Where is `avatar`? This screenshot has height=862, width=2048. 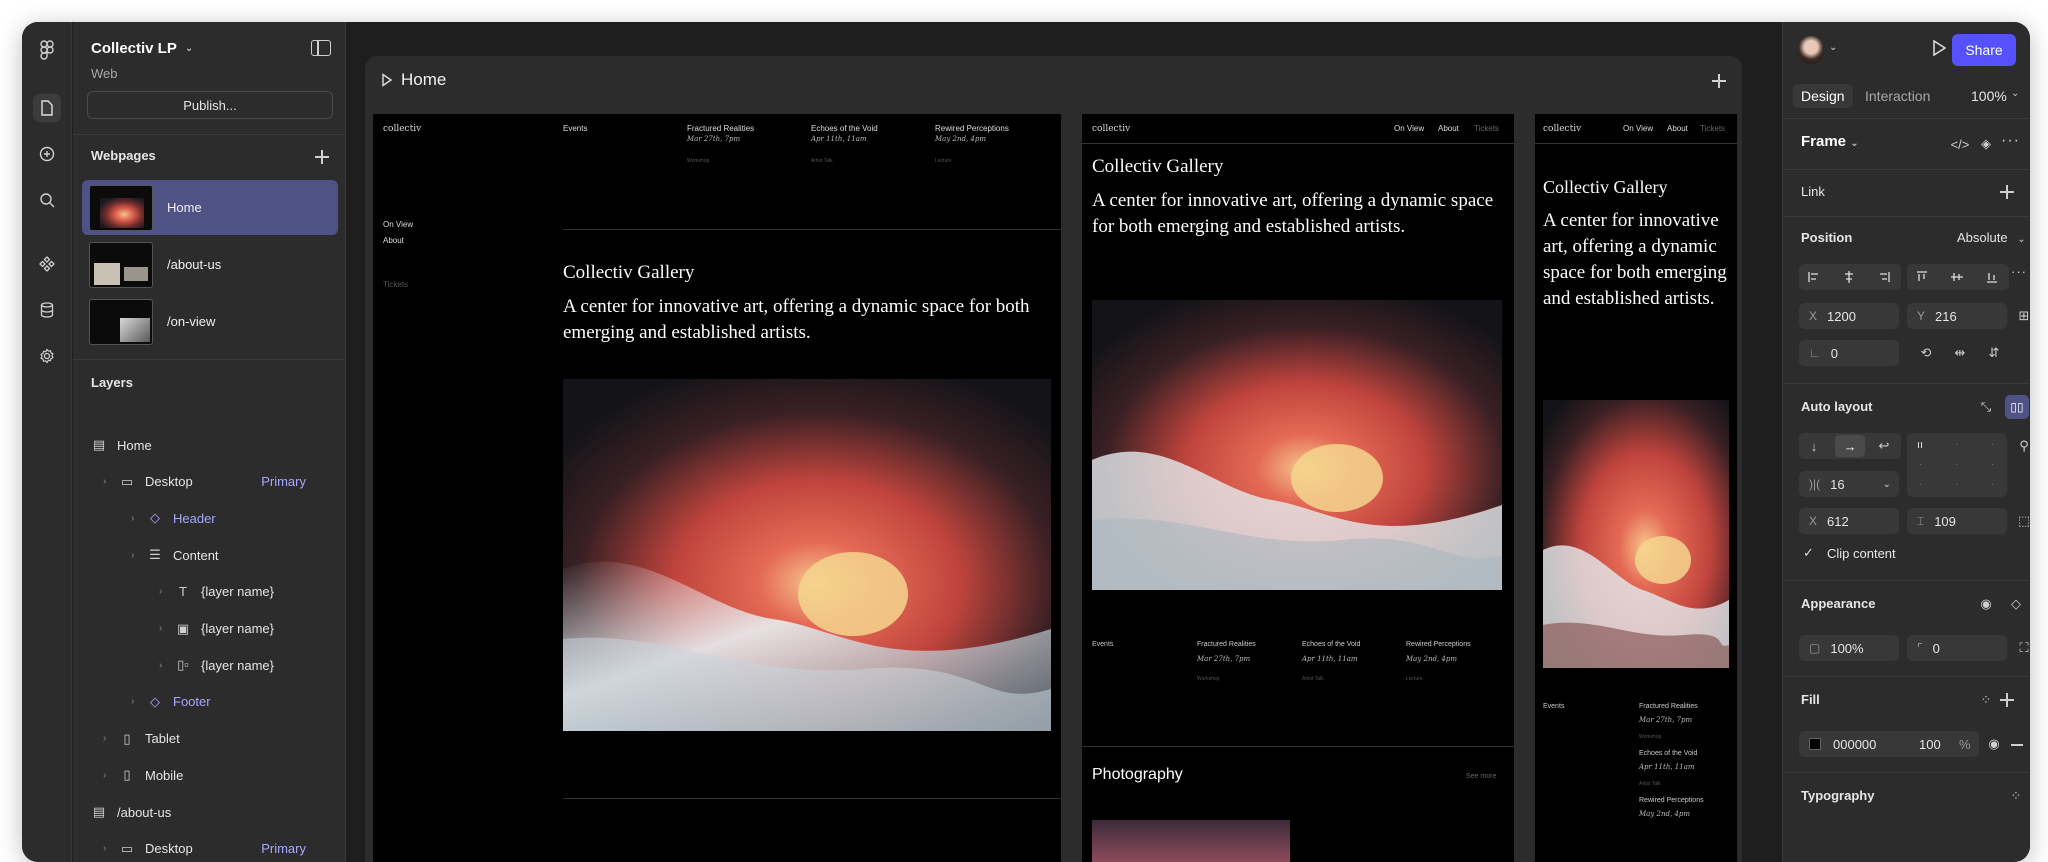
avatar is located at coordinates (1811, 50).